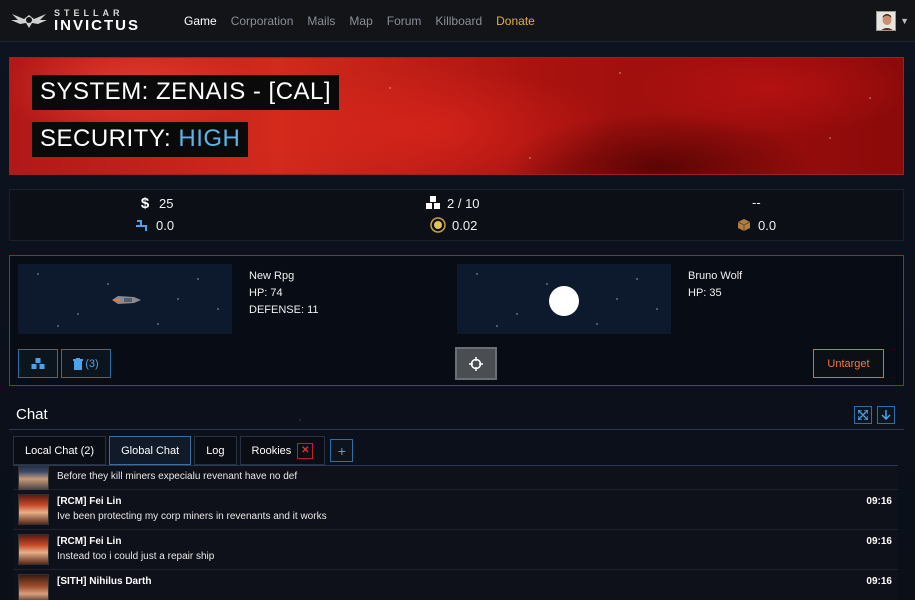  I want to click on expand-chat-button, so click(863, 415).